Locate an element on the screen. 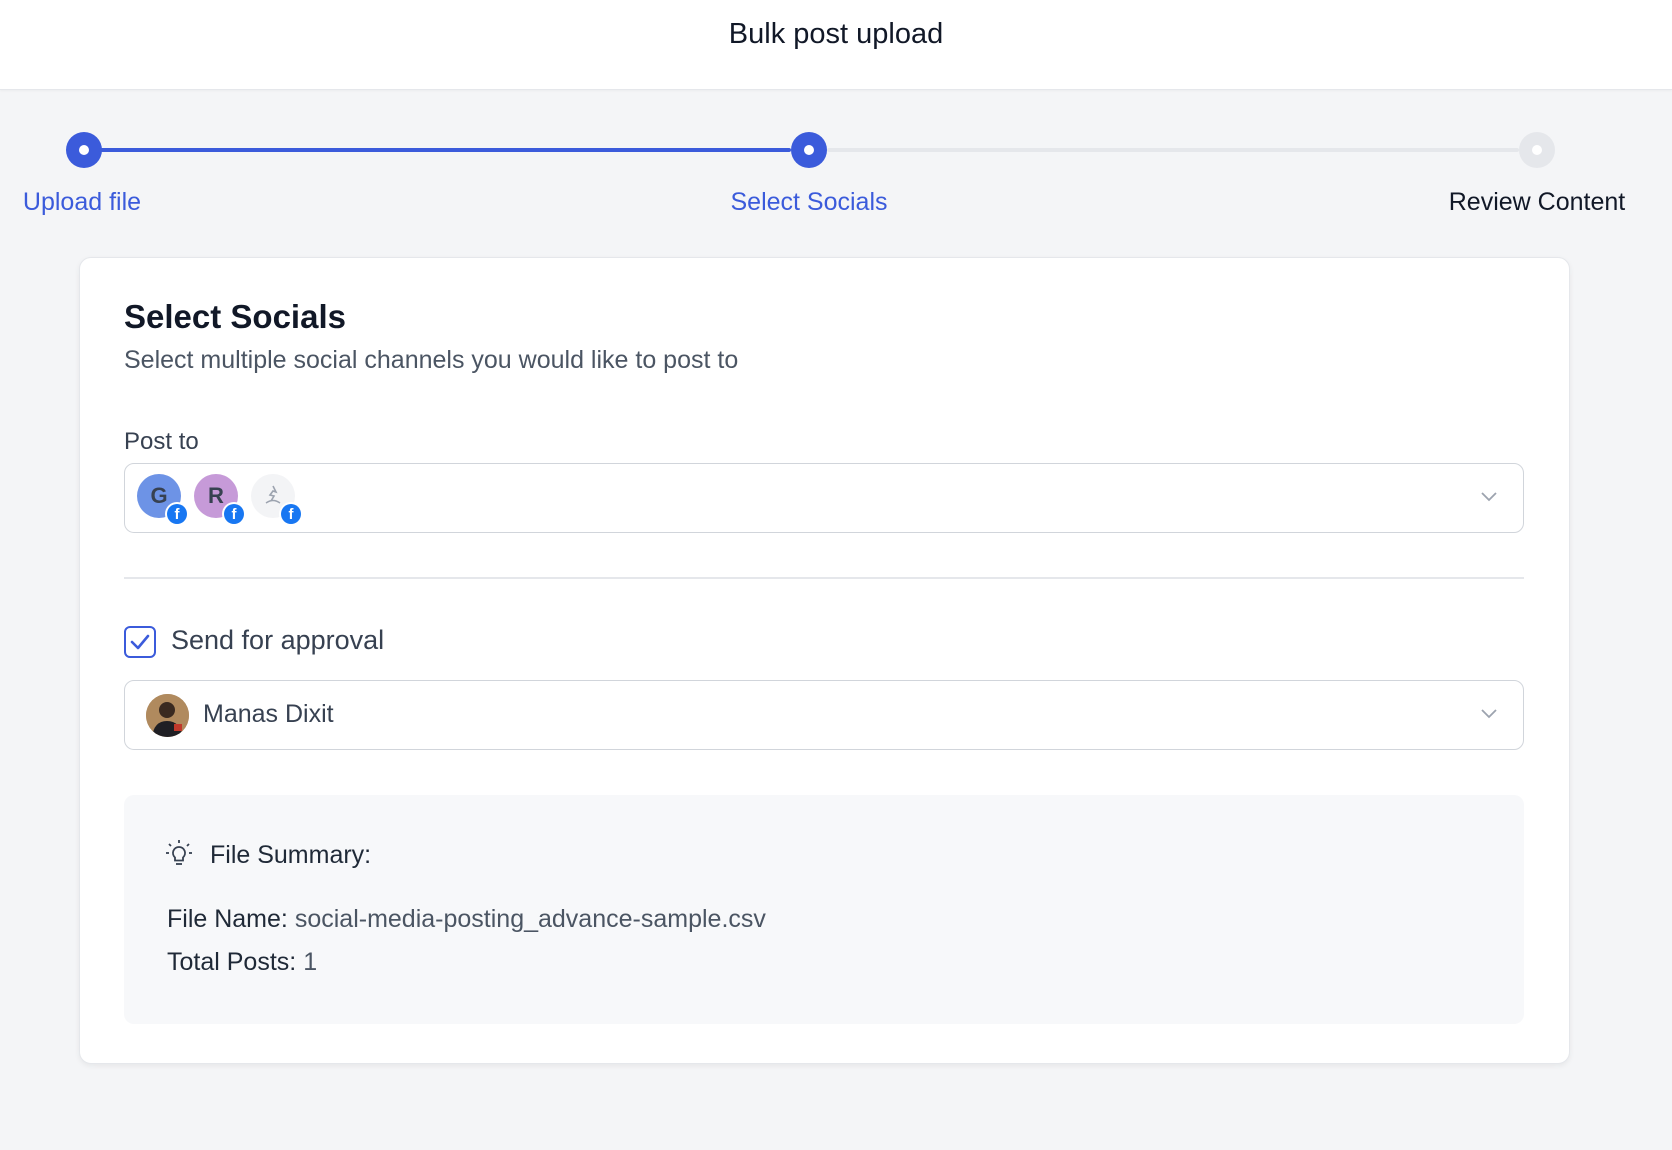  channel-avatar: G f is located at coordinates (163, 500).